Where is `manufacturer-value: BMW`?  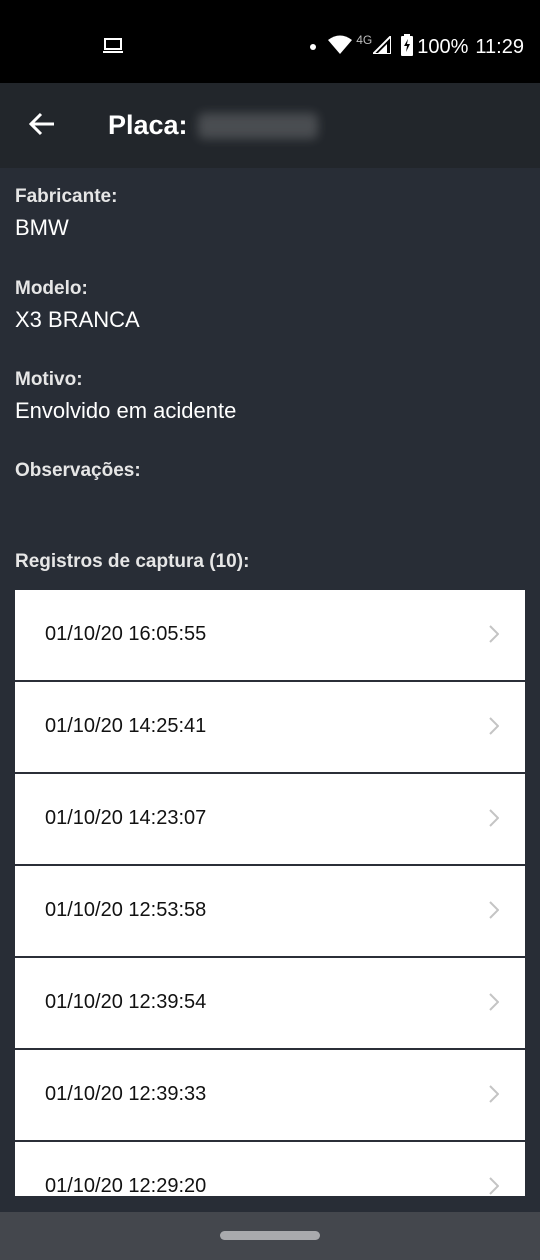
manufacturer-value: BMW is located at coordinates (42, 227).